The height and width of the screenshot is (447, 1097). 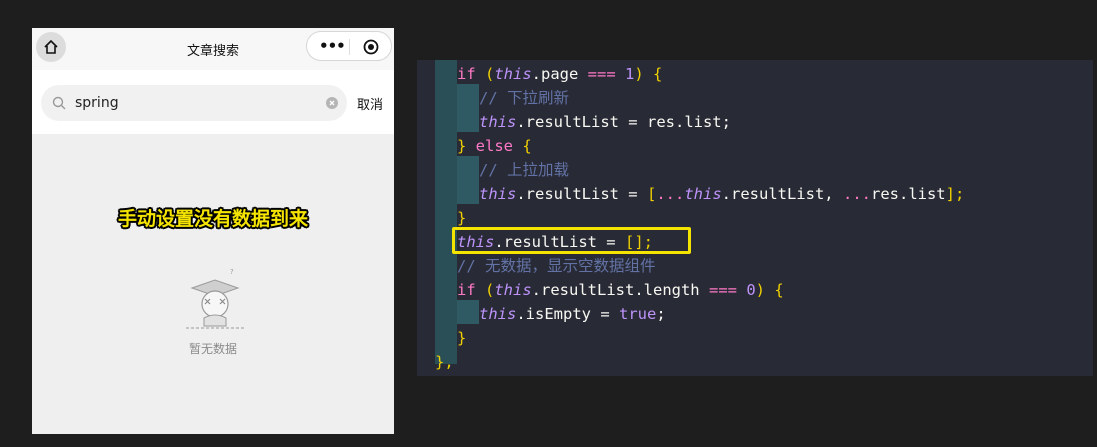 I want to click on code-line: } else {, so click(x=494, y=146).